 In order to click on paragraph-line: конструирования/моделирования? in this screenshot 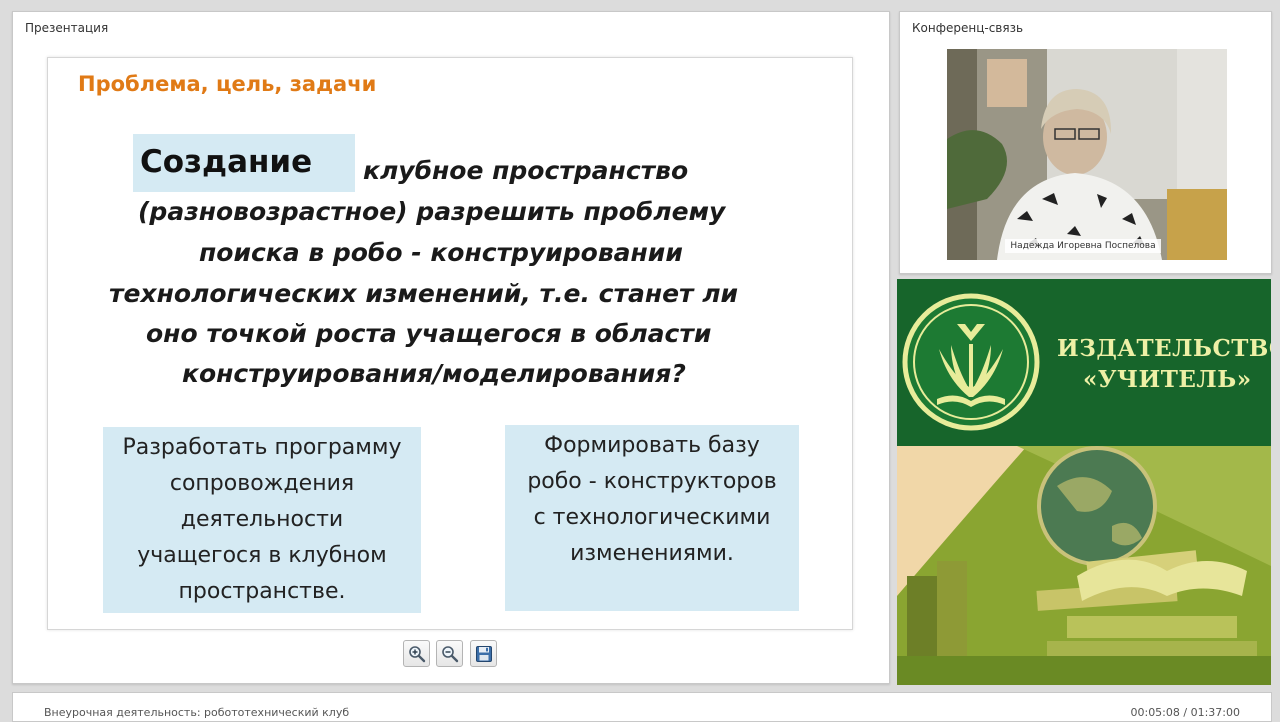, I will do `click(434, 373)`.